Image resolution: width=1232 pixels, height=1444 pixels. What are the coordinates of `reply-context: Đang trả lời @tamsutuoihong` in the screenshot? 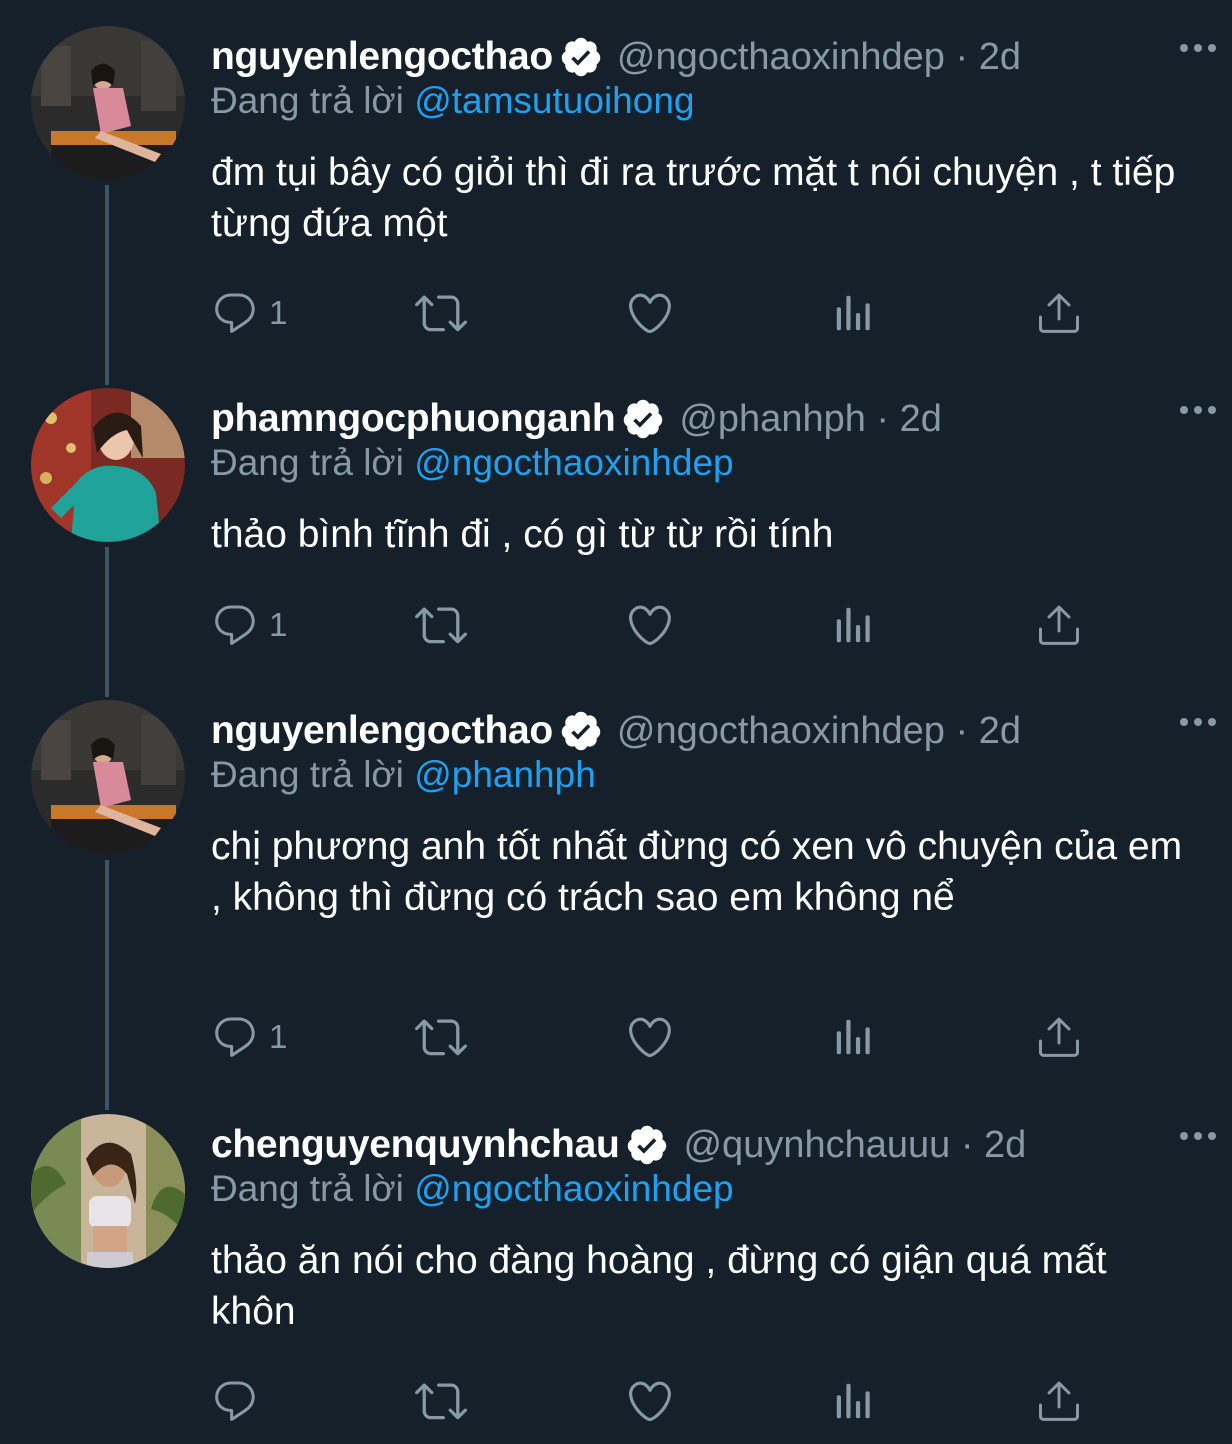 It's located at (453, 100).